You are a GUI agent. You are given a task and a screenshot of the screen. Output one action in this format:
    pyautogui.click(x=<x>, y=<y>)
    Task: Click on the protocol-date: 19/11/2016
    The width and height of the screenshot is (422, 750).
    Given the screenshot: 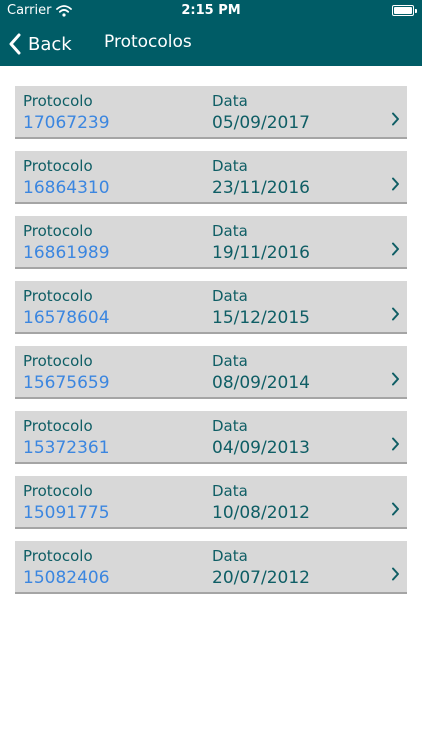 What is the action you would take?
    pyautogui.click(x=261, y=253)
    